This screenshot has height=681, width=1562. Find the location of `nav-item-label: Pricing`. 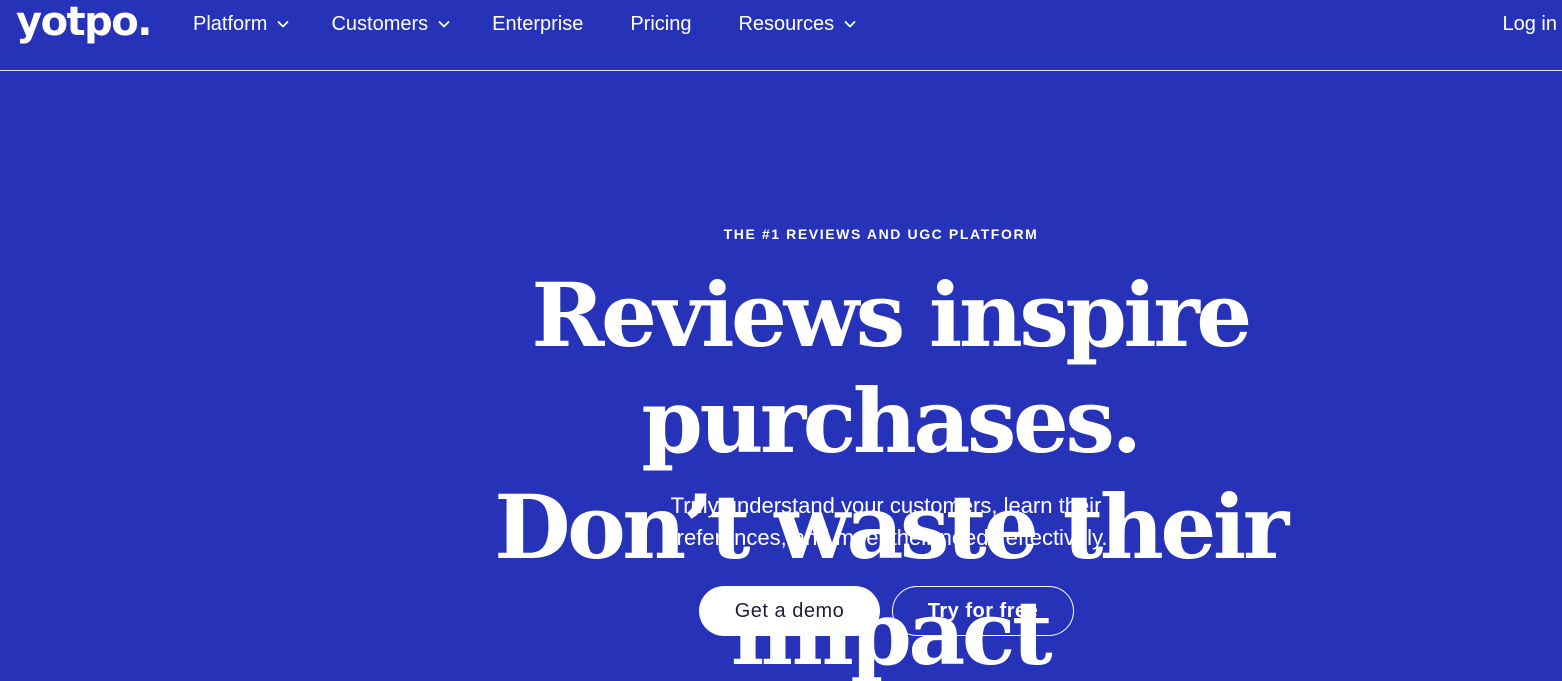

nav-item-label: Pricing is located at coordinates (661, 23).